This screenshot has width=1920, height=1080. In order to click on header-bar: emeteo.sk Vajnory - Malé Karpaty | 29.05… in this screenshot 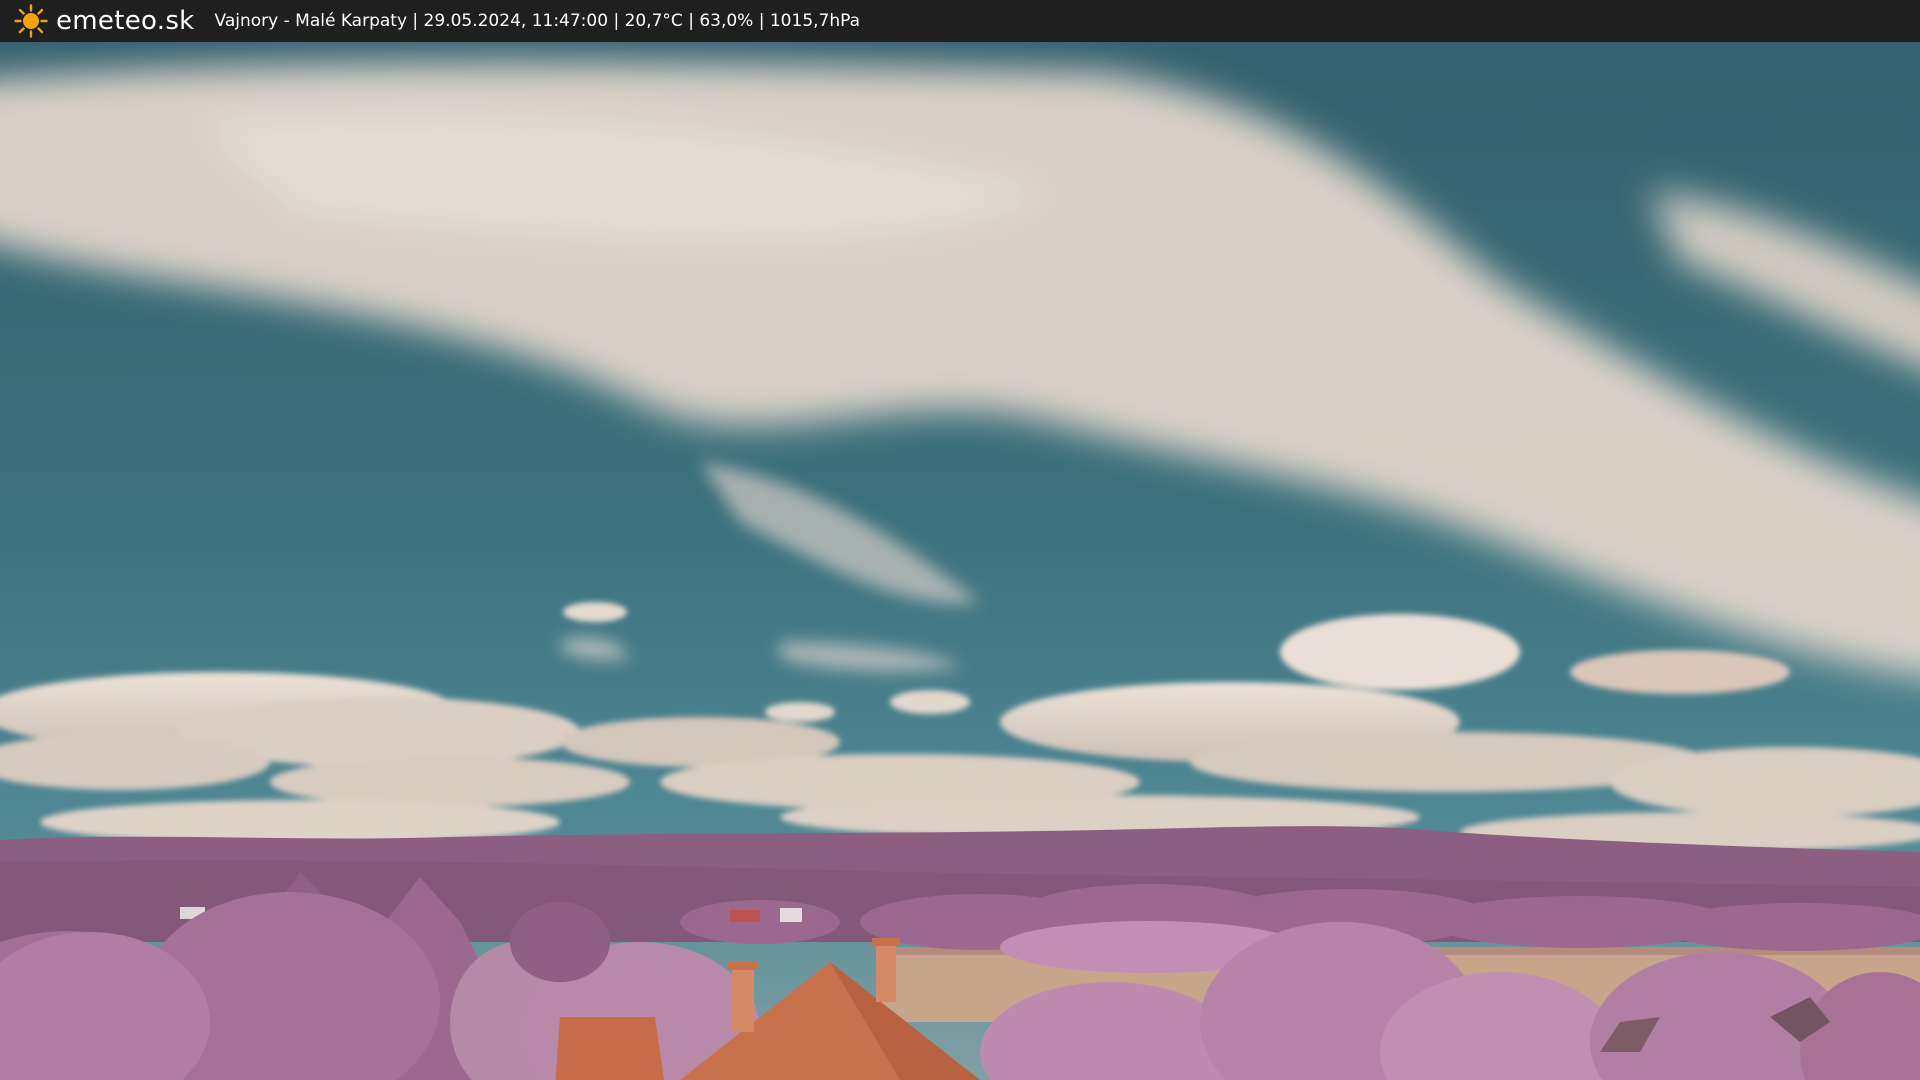, I will do `click(960, 21)`.